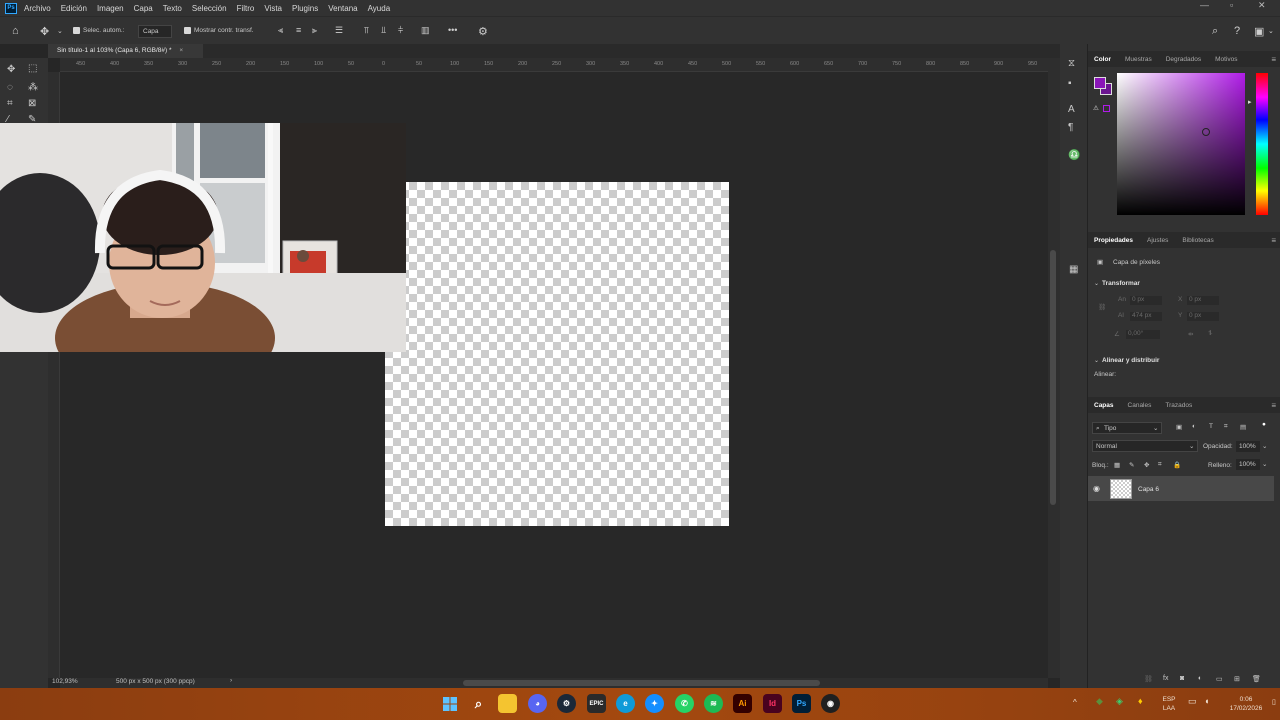 This screenshot has width=1280, height=720. Describe the element at coordinates (1274, 702) in the screenshot. I see `notifications-icon: ▯` at that location.